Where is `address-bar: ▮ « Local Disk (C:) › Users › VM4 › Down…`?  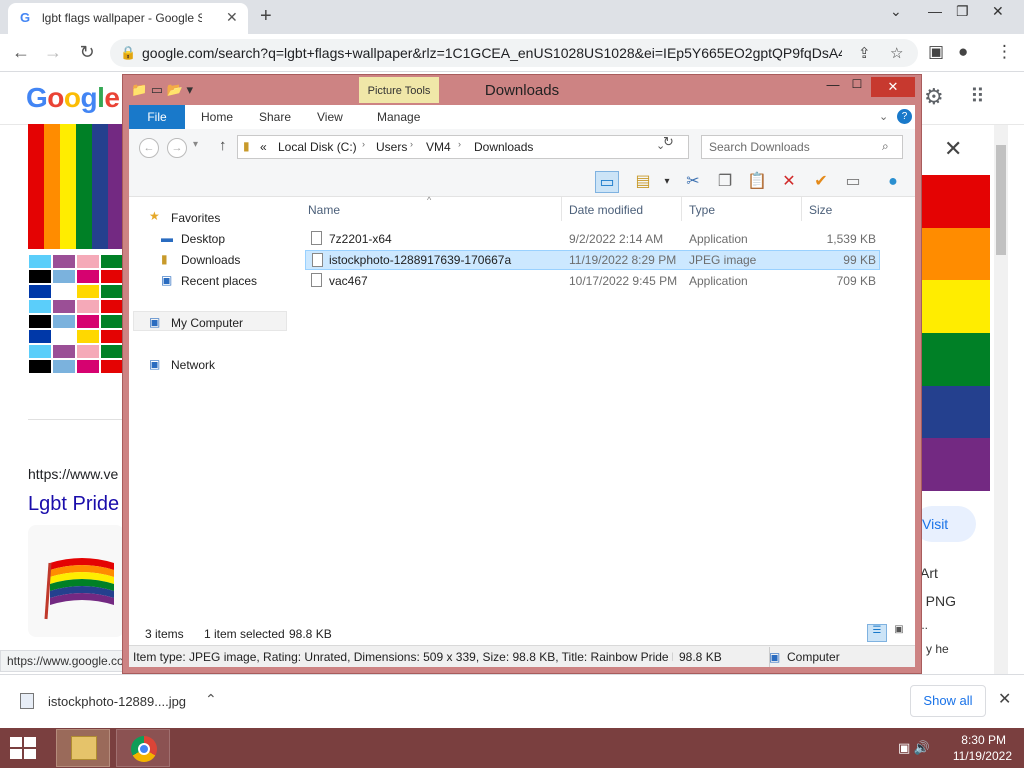
address-bar: ▮ « Local Disk (C:) › Users › VM4 › Down… is located at coordinates (463, 147).